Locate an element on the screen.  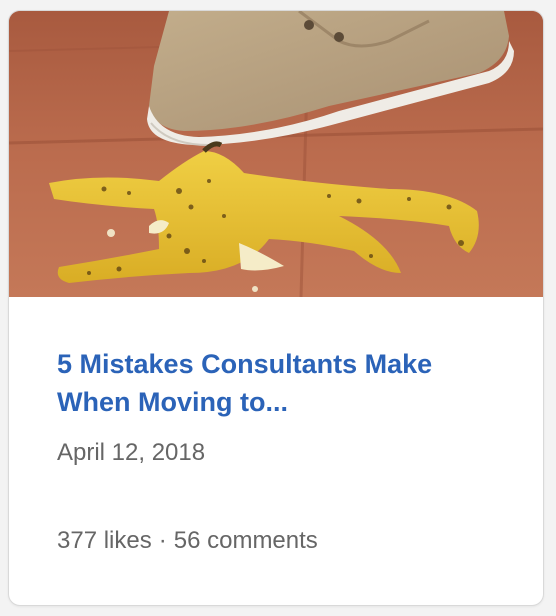
post-date: April 12, 2018 is located at coordinates (131, 452).